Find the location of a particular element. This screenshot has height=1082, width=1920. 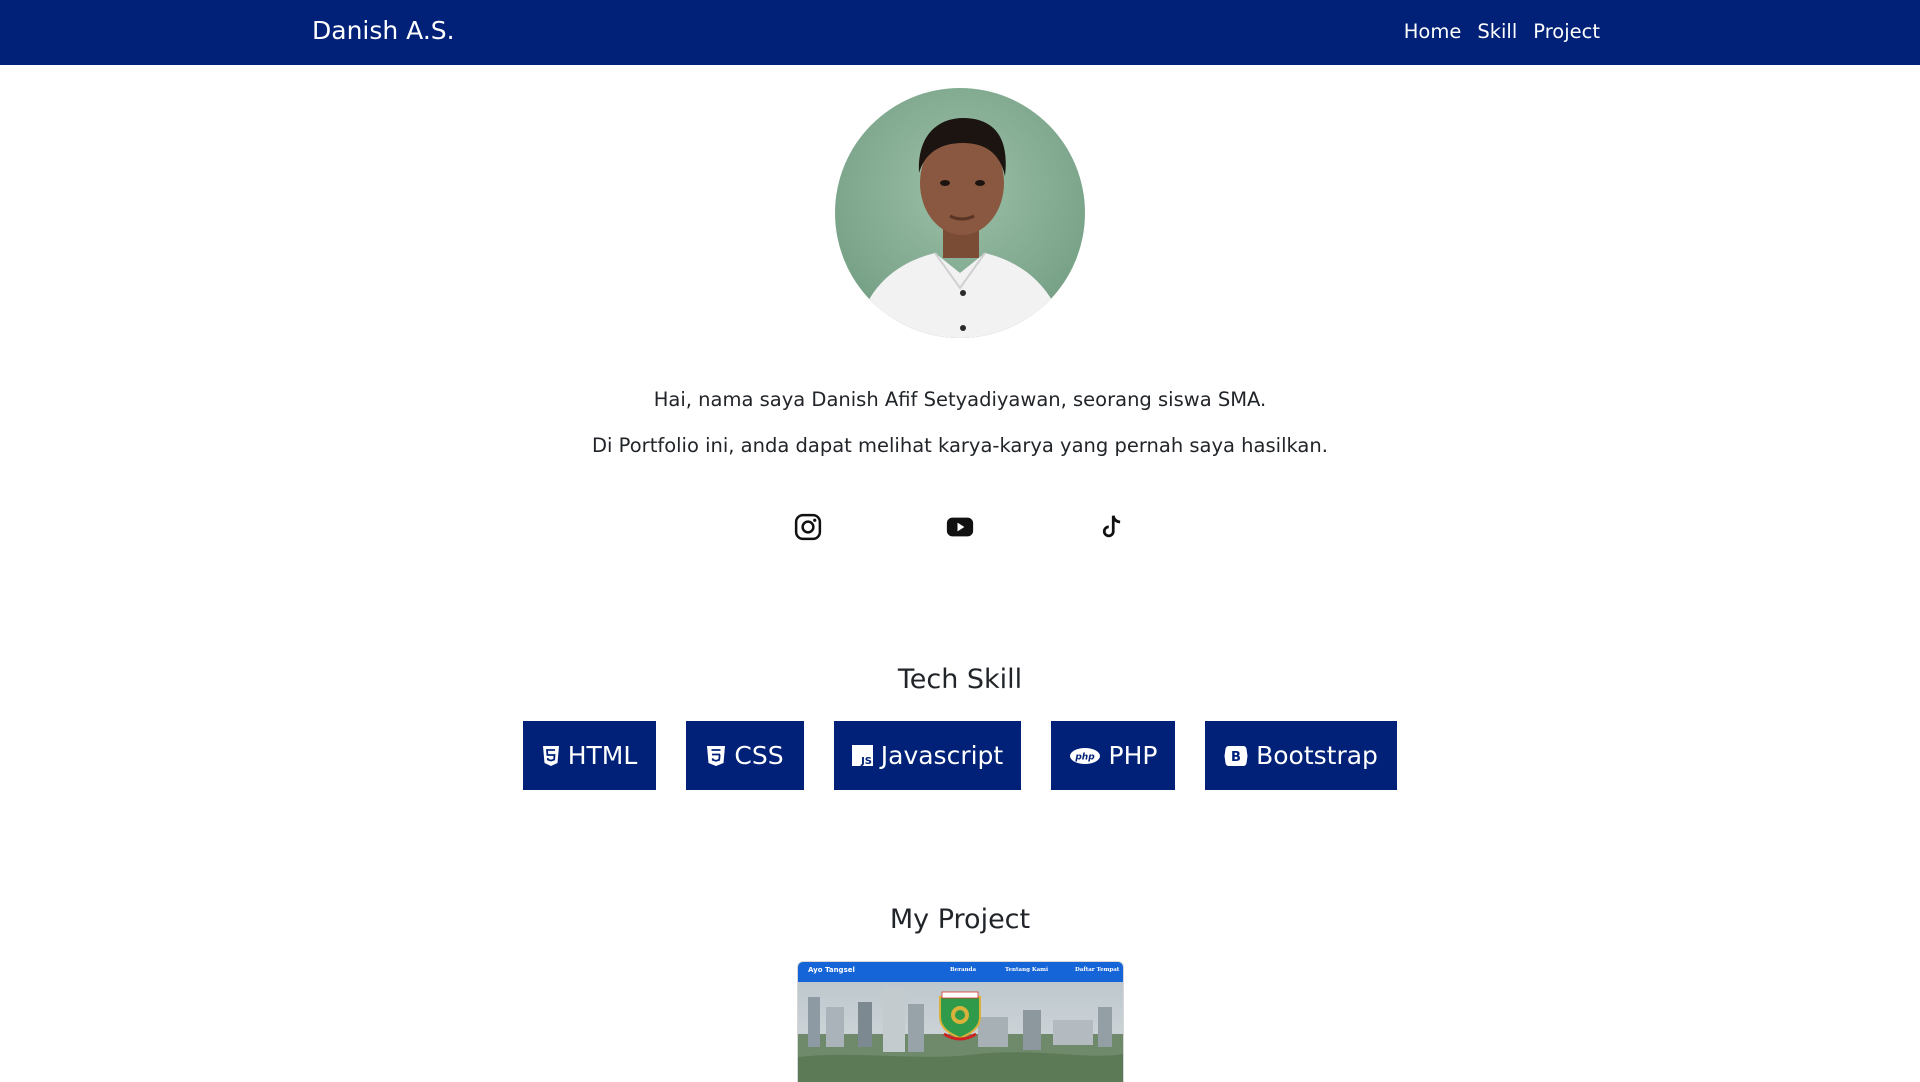

skill-html-badge: HTML is located at coordinates (589, 755).